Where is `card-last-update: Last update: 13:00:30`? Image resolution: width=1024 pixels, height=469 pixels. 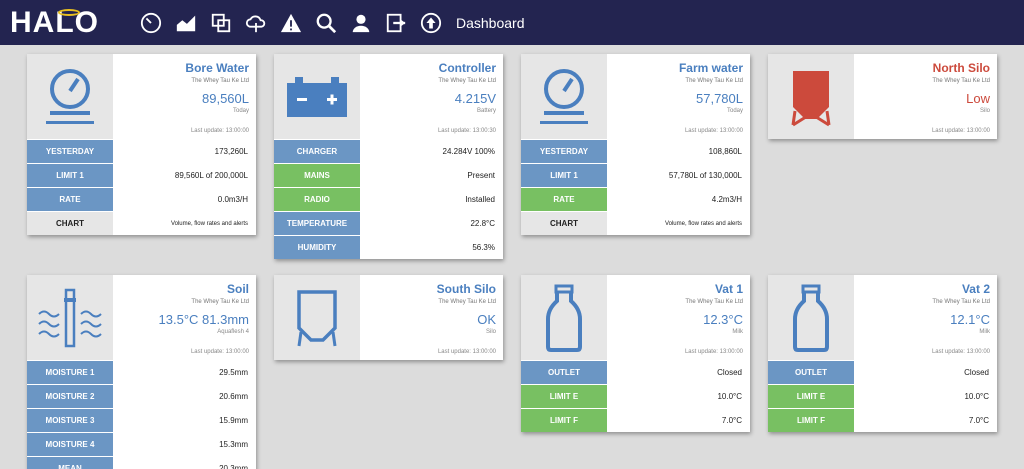 card-last-update: Last update: 13:00:30 is located at coordinates (466, 131).